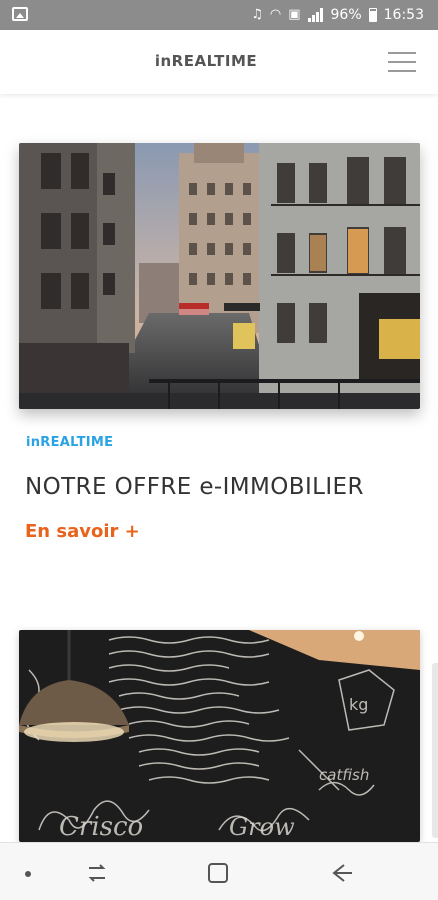 The height and width of the screenshot is (900, 438). I want to click on battery-percent: 96%, so click(346, 15).